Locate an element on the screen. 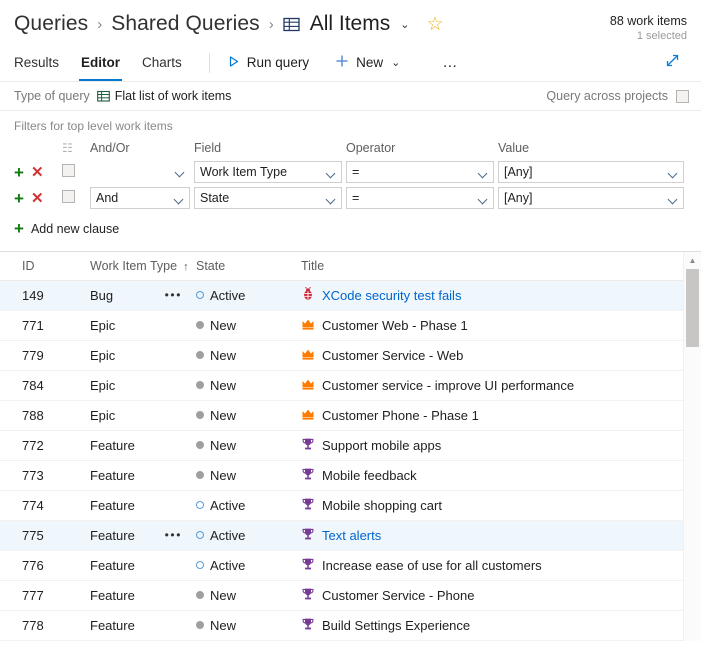  query-type-value: Flat list of work items is located at coordinates (163, 96).